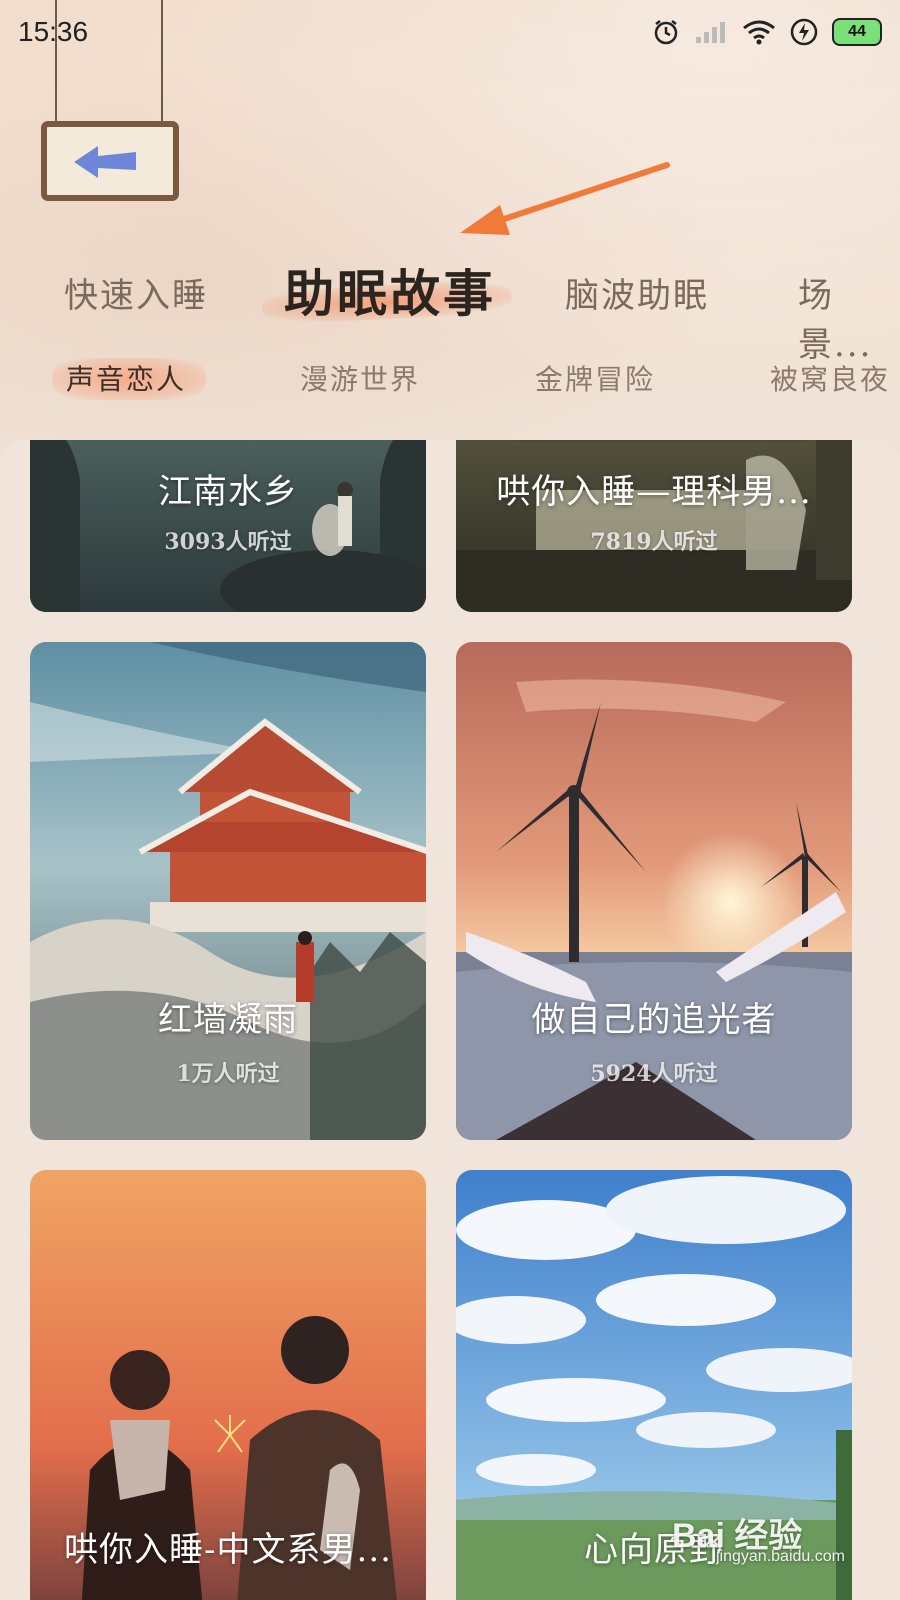 The image size is (900, 1600). Describe the element at coordinates (830, 378) in the screenshot. I see `subtab-cozy-night: 被窝良夜` at that location.